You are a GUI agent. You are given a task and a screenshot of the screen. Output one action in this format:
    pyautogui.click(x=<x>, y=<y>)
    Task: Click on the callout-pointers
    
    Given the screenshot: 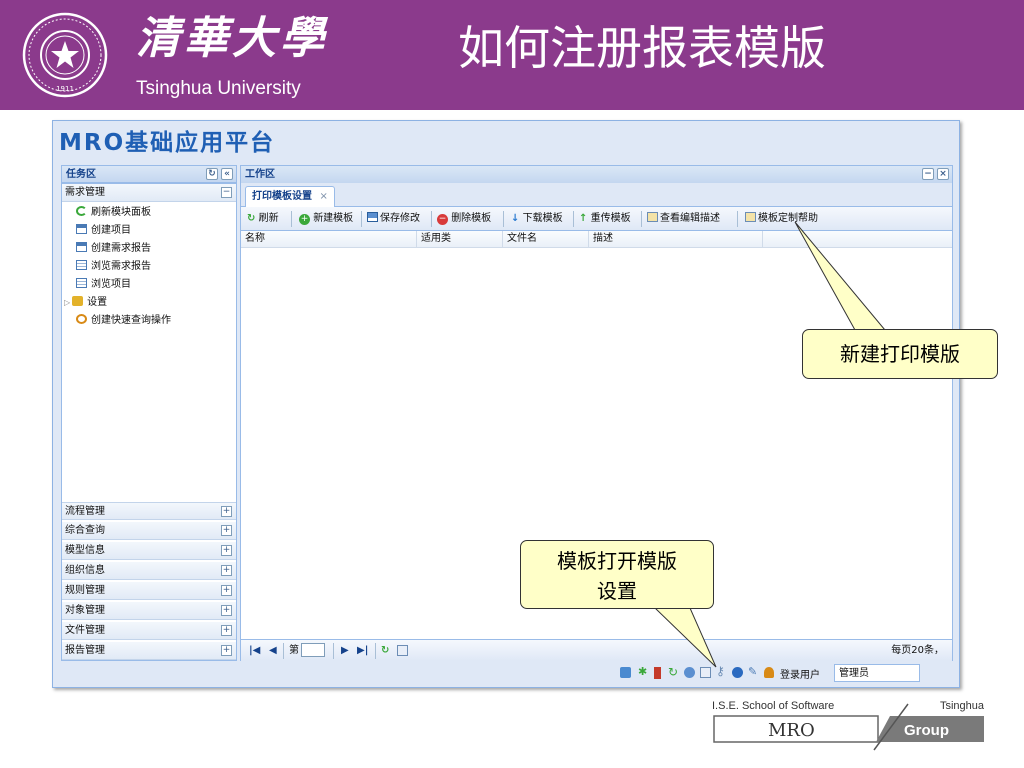 What is the action you would take?
    pyautogui.click(x=770, y=444)
    